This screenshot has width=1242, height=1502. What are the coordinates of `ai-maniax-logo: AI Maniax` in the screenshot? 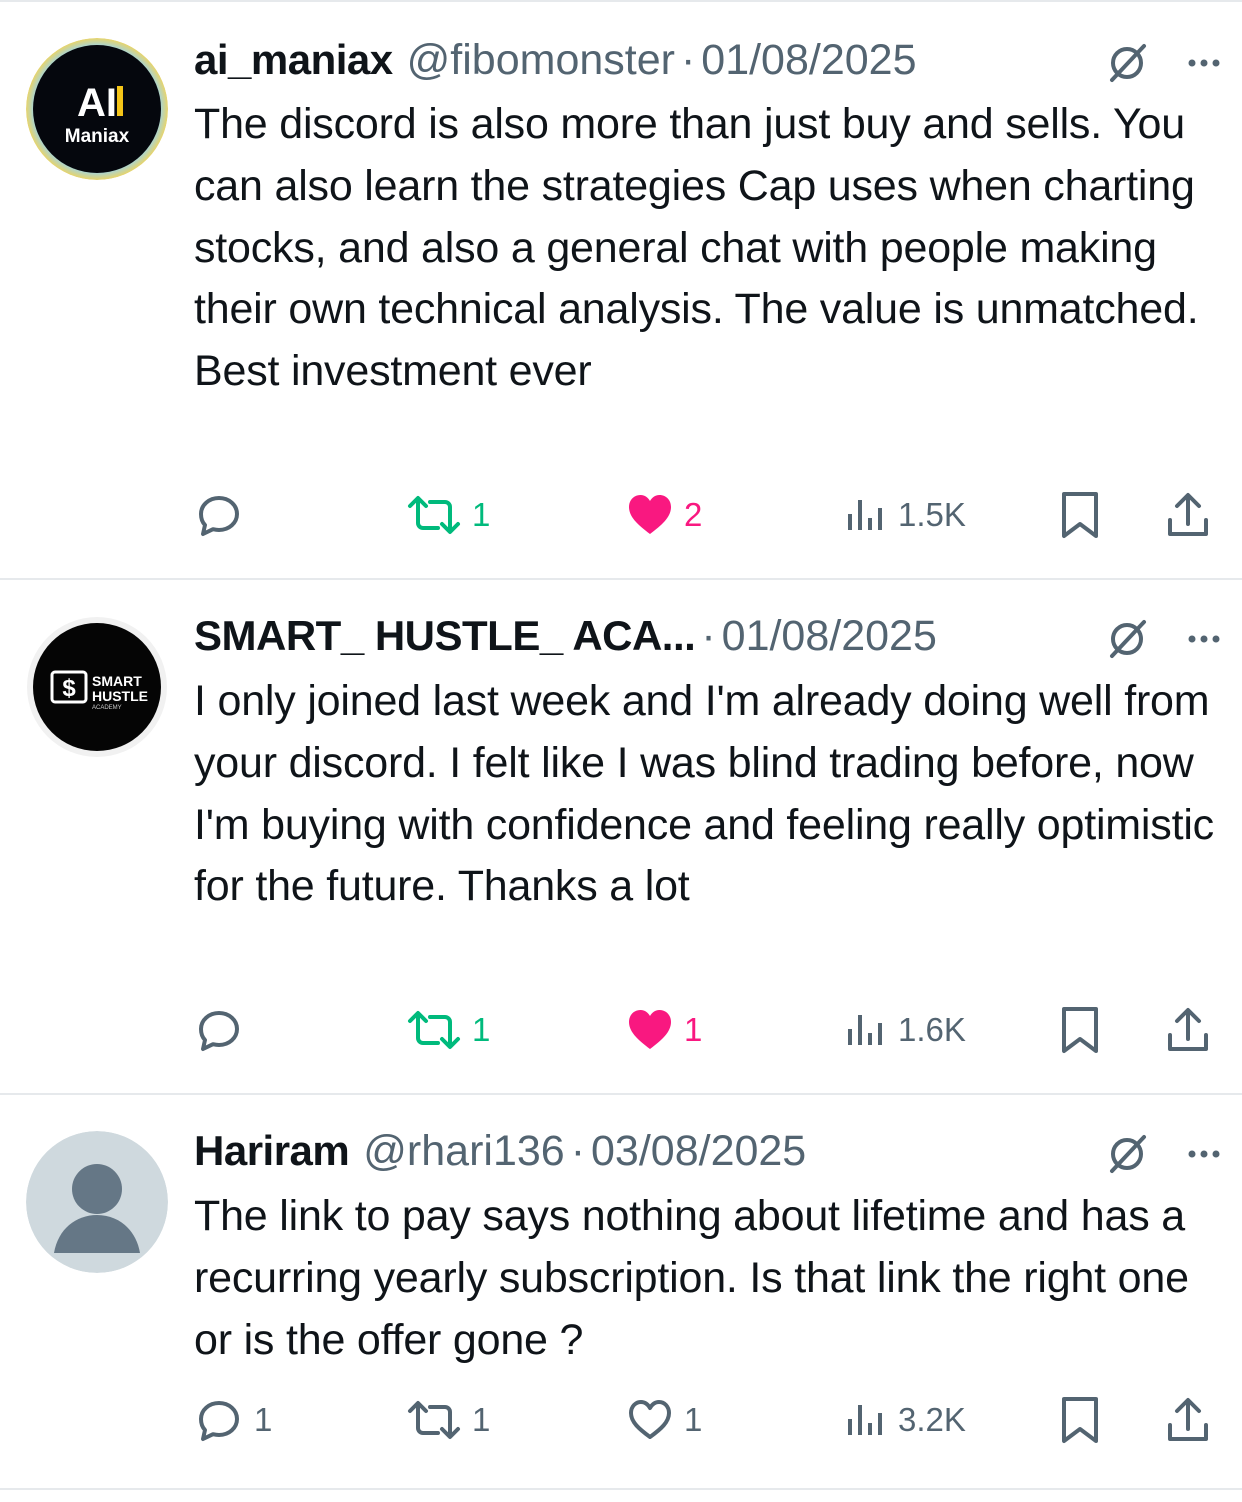 It's located at (97, 109).